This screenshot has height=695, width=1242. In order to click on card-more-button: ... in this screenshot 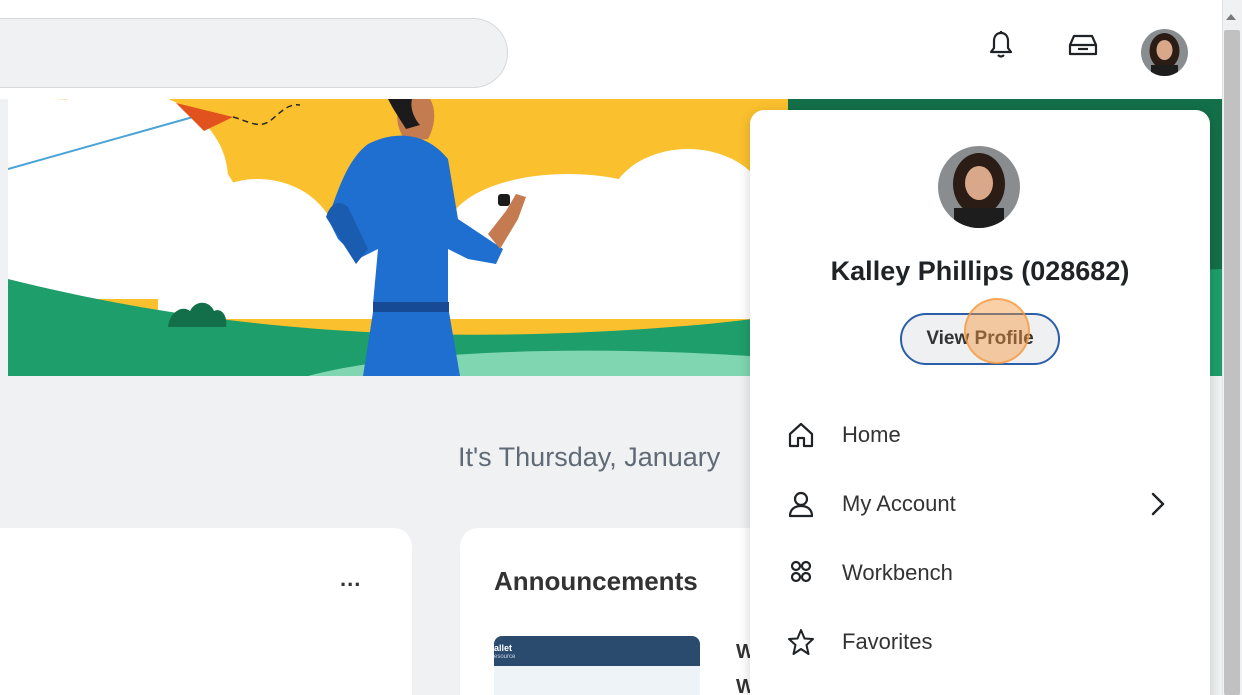, I will do `click(350, 579)`.